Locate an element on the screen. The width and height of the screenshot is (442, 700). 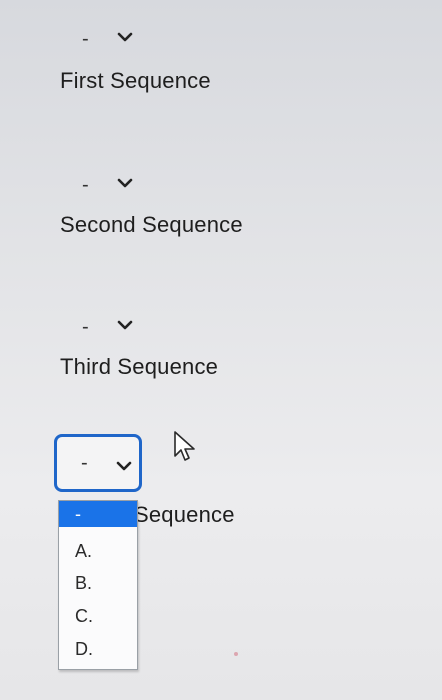
first-sequence-select: - is located at coordinates (101, 39).